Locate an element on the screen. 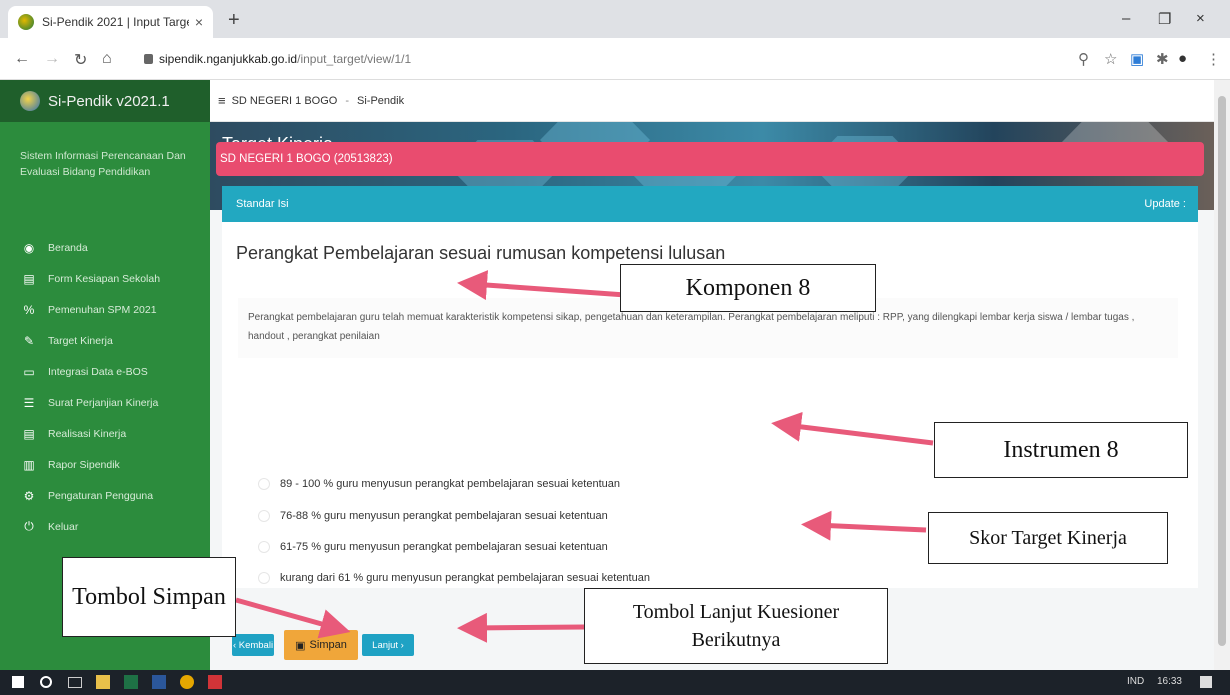 The height and width of the screenshot is (695, 1230). update-label: Update : is located at coordinates (1165, 204).